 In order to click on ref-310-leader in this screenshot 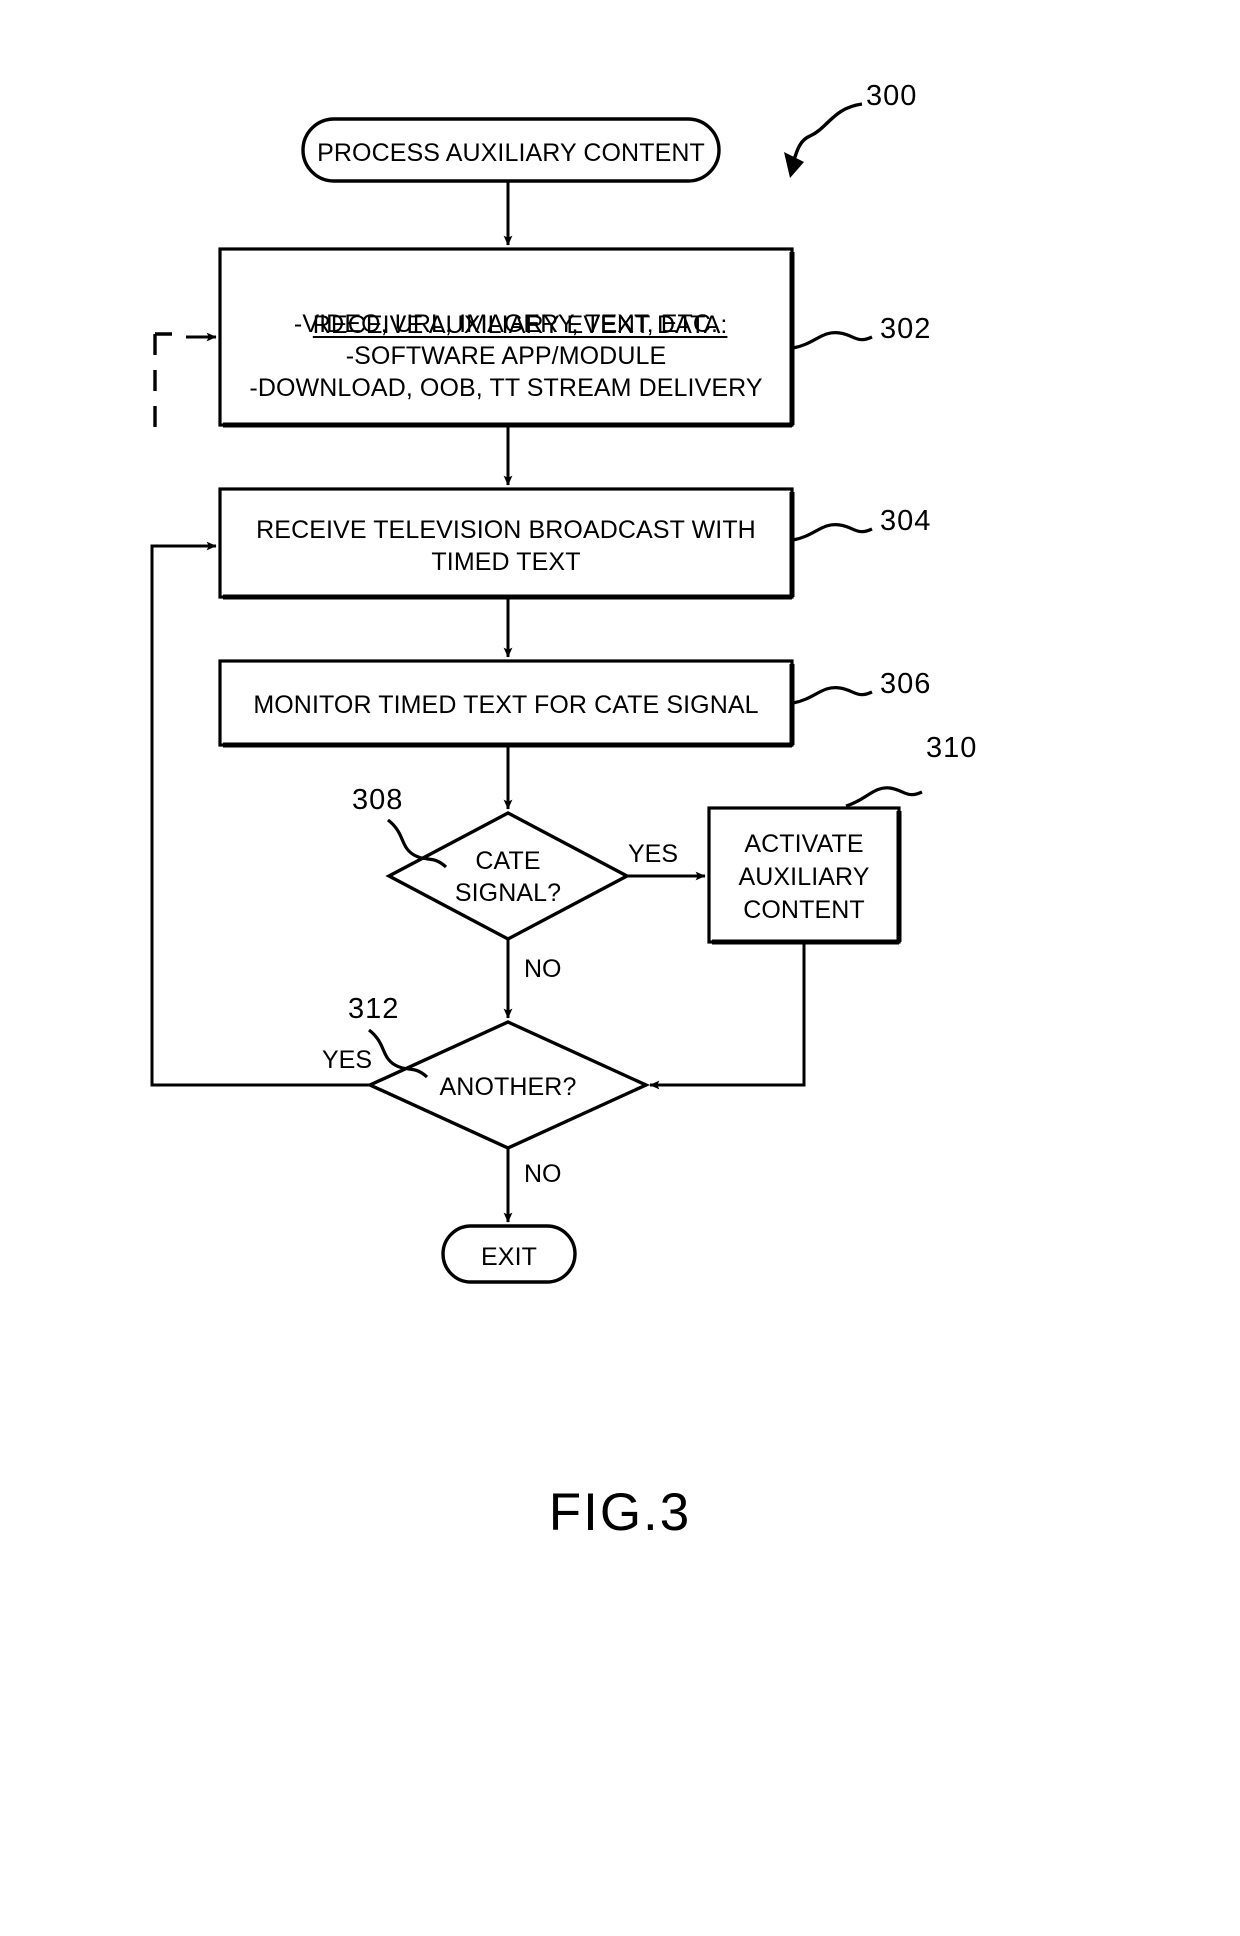, I will do `click(884, 797)`.